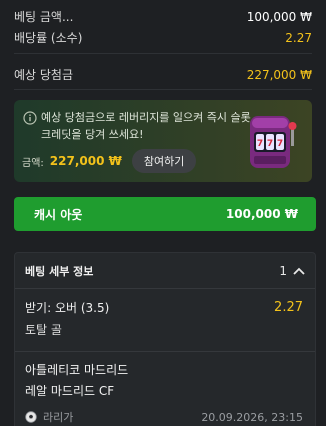 Image resolution: width=326 pixels, height=426 pixels. I want to click on bet-details-title: 베팅 세부 정보, so click(59, 271).